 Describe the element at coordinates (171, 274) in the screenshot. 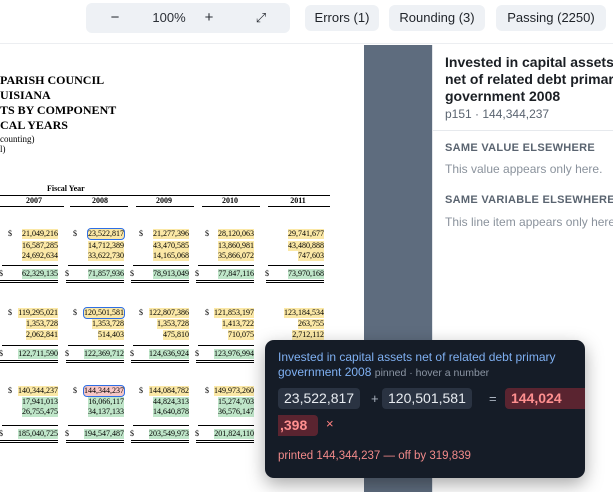

I see `table-total-cell: 78,913,049` at that location.